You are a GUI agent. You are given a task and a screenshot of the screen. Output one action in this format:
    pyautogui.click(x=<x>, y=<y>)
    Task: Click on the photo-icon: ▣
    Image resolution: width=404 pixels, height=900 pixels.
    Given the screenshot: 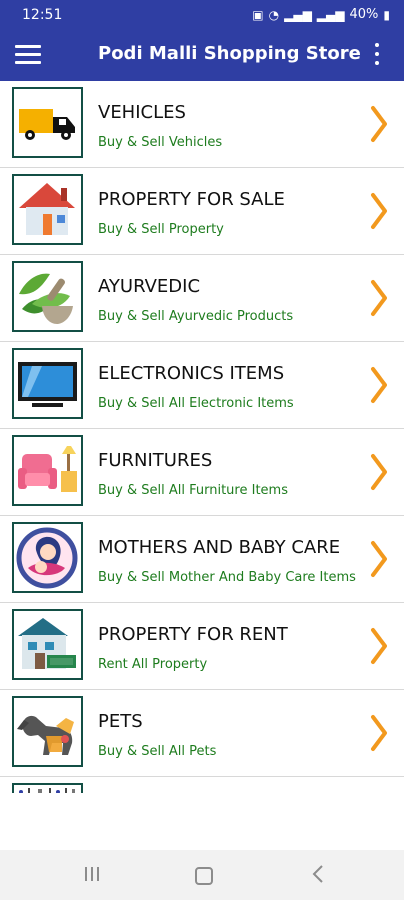 What is the action you would take?
    pyautogui.click(x=258, y=14)
    